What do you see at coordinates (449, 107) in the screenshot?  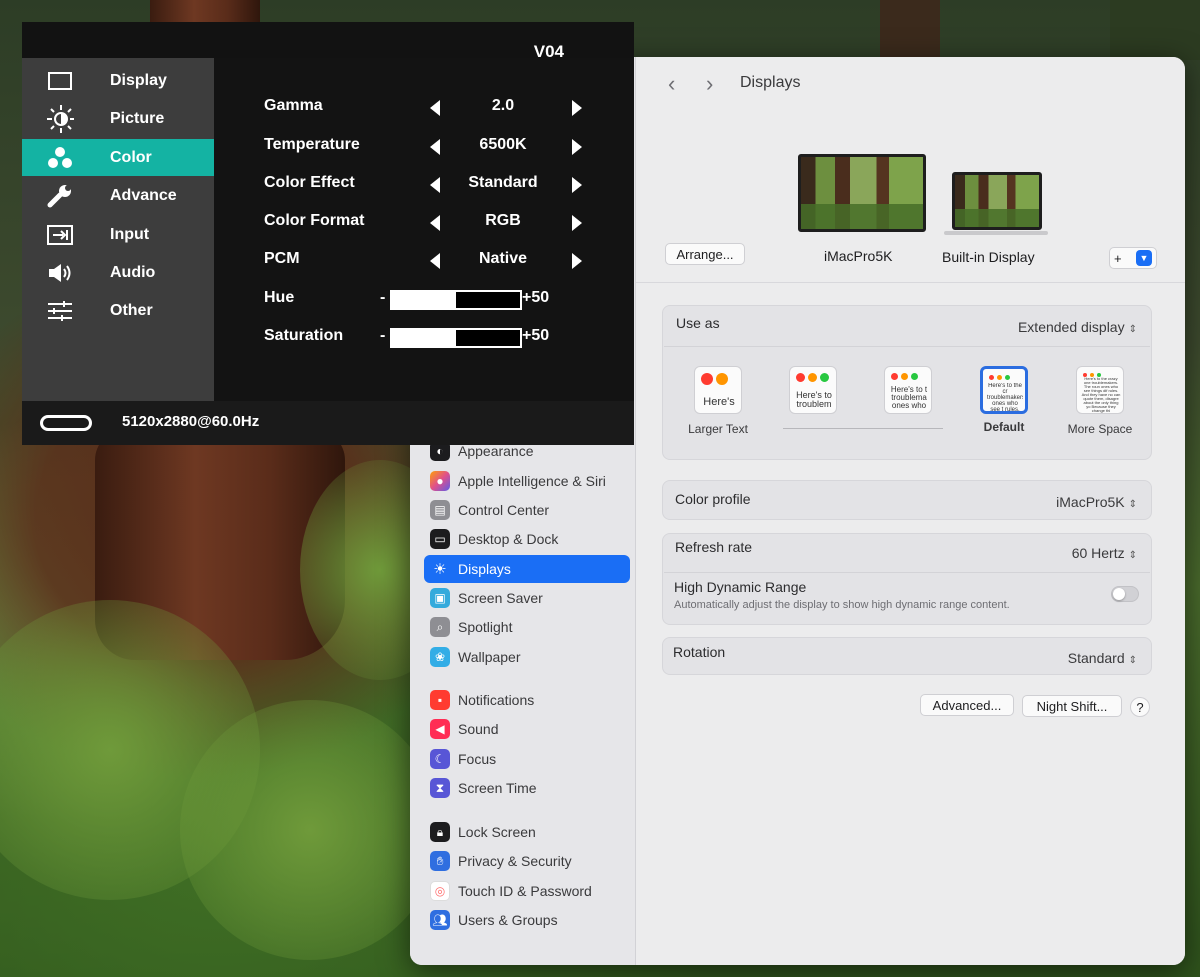 I see `osd-row-gamma: Gamma 2.0` at bounding box center [449, 107].